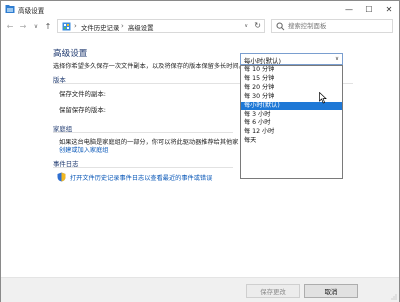 The height and width of the screenshot is (302, 400). I want to click on up-arrow-icon: ↑, so click(48, 26).